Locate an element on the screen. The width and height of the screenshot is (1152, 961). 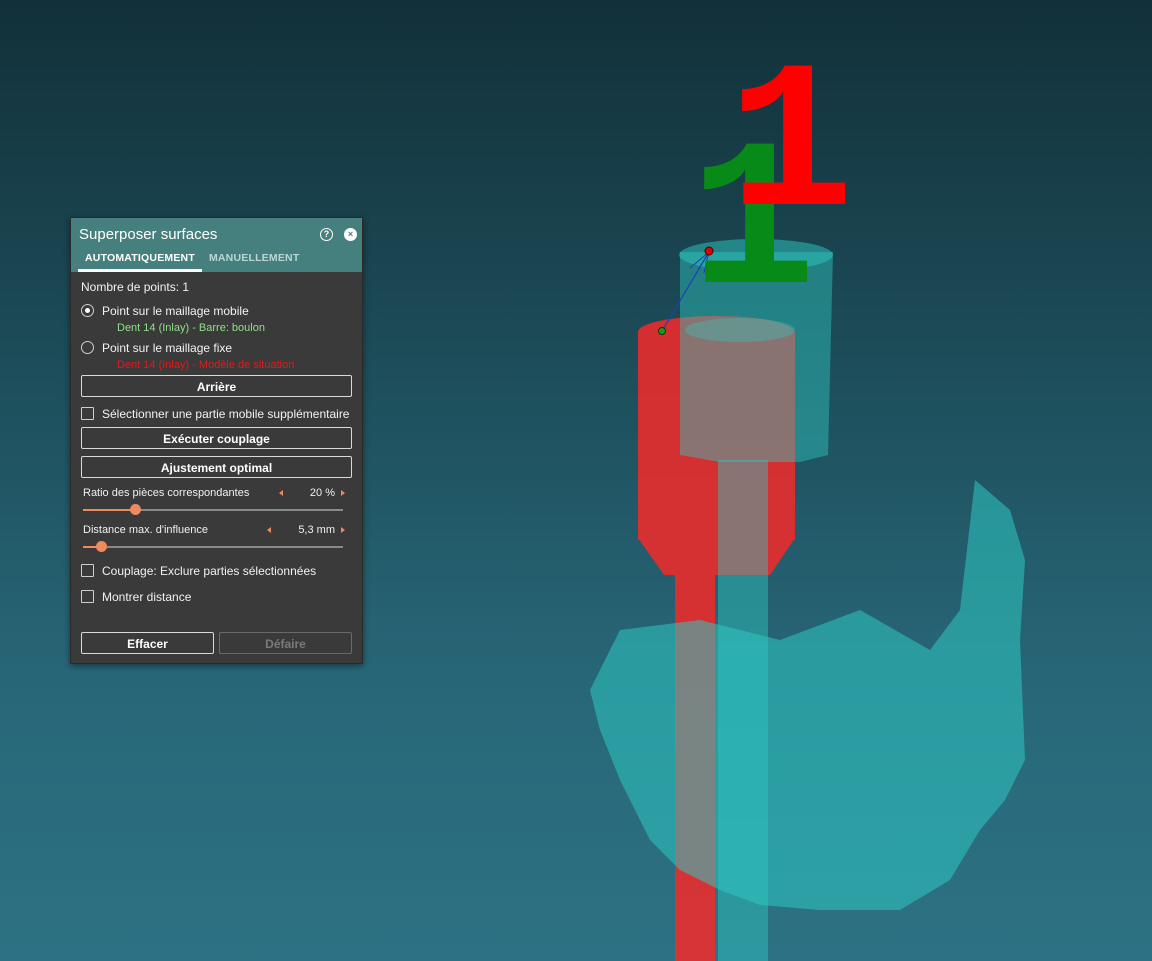
fixed-detail: Dent 14 (Inlay) - Modèle de situation is located at coordinates (206, 365).